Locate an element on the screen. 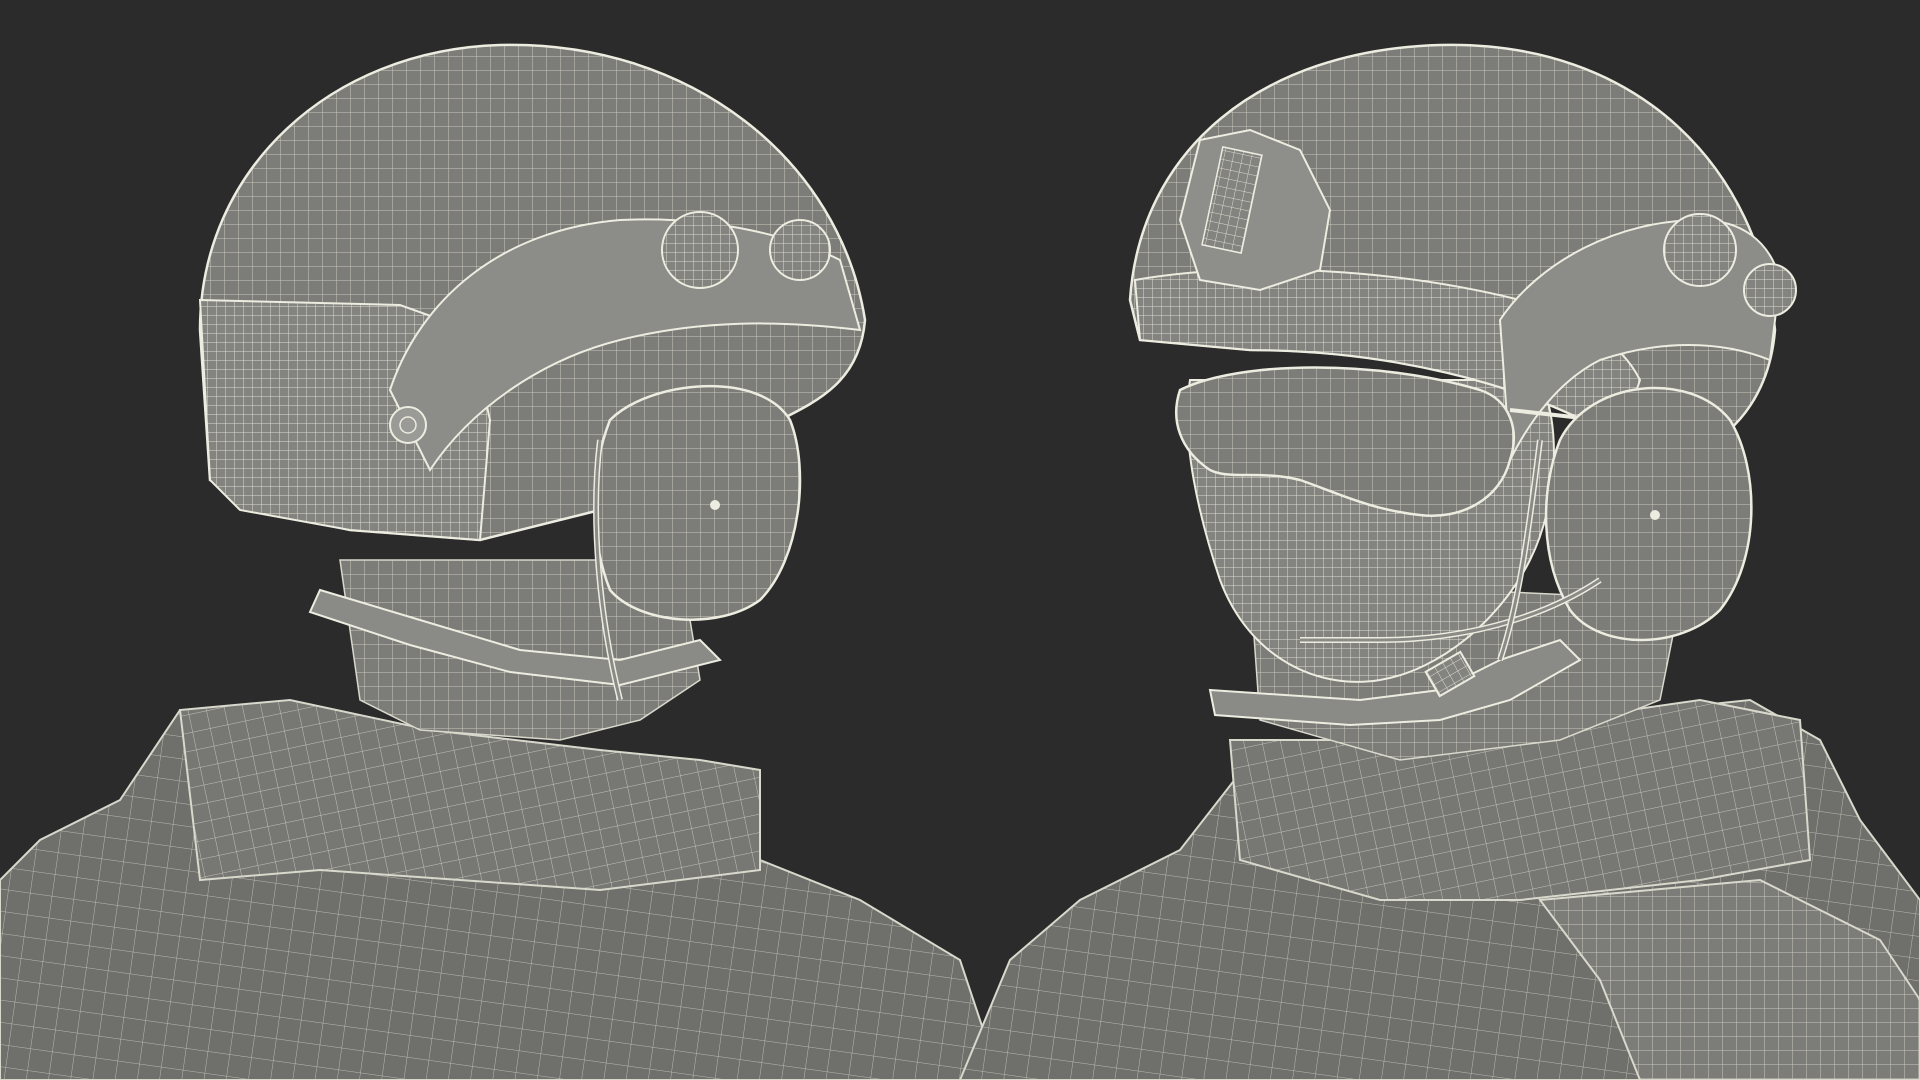 The height and width of the screenshot is (1080, 1920). left-earcup is located at coordinates (697, 503).